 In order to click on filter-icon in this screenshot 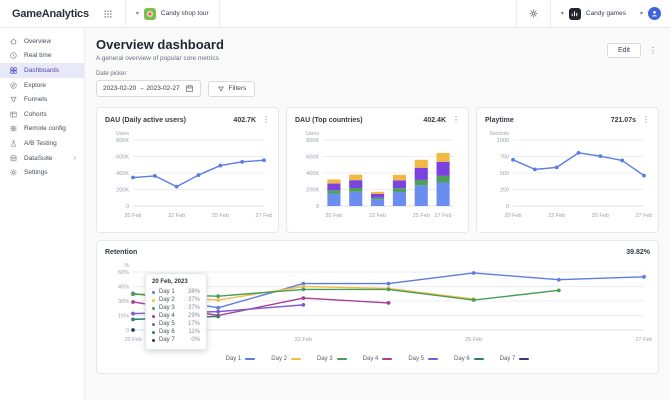, I will do `click(220, 88)`.